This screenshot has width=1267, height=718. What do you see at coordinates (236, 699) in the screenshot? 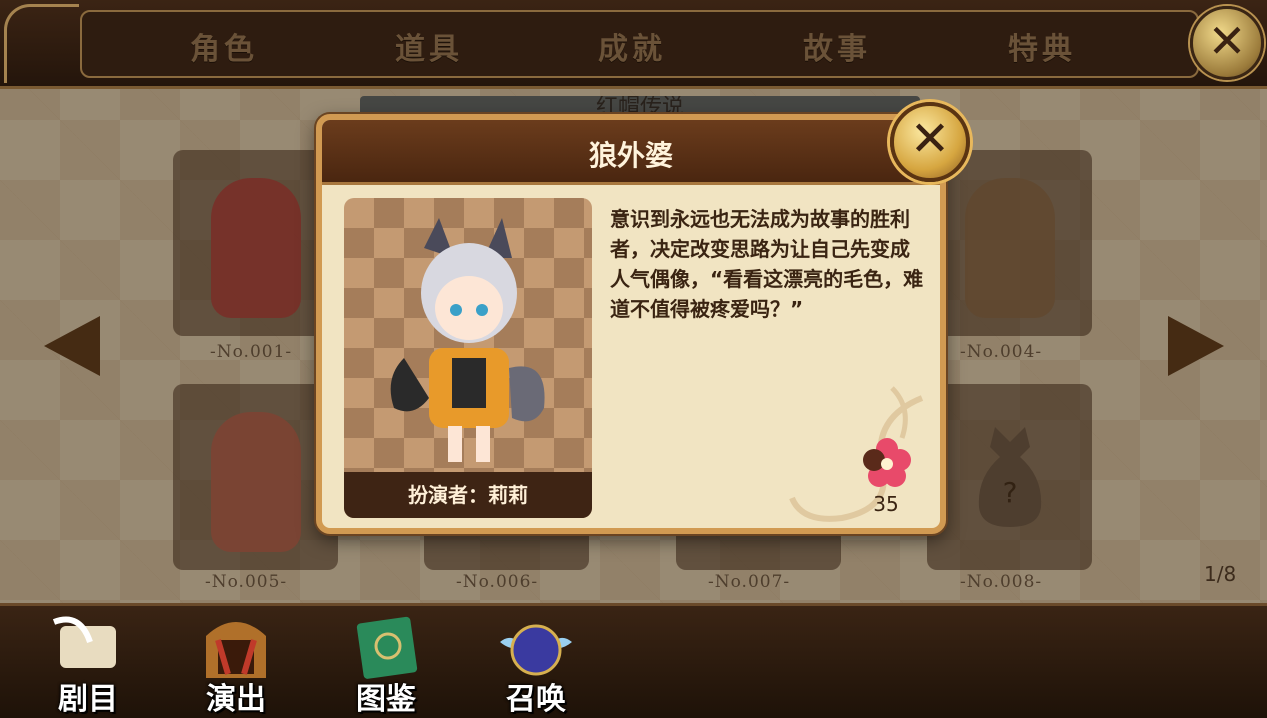
I see `nav-label: 演出` at bounding box center [236, 699].